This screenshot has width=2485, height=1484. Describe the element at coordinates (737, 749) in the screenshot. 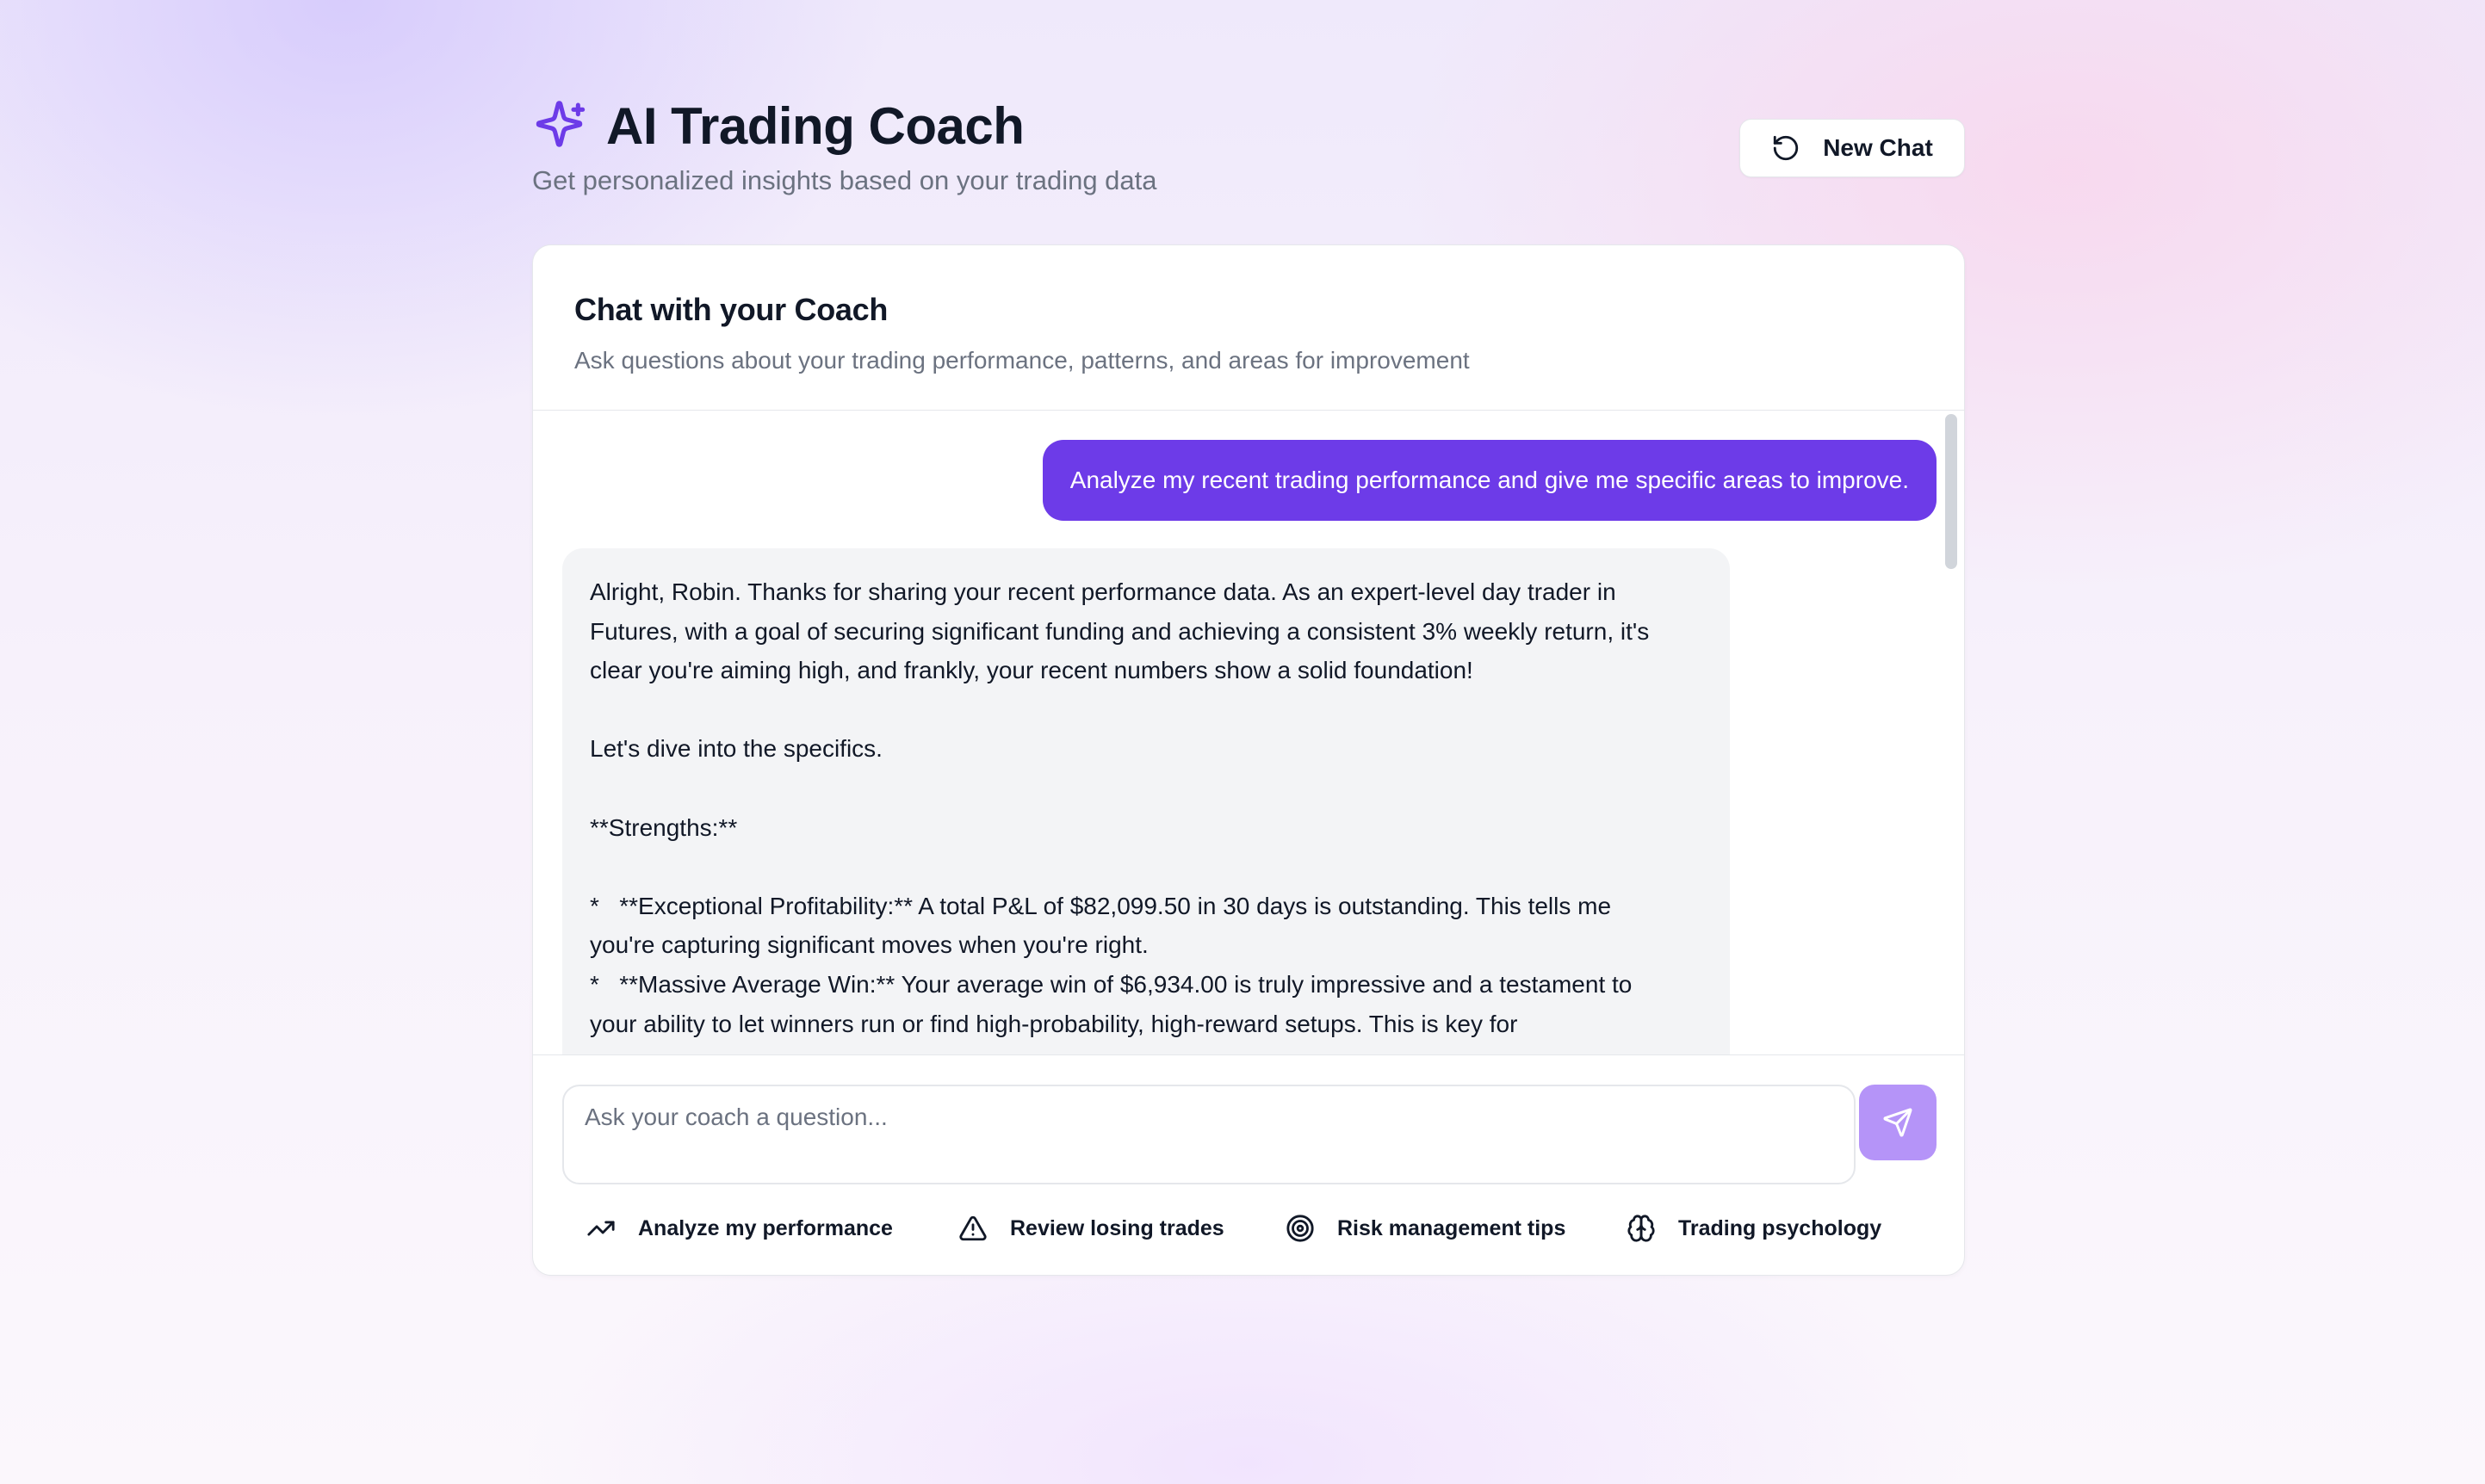

I see `assistant-message-line: Let's dive into the specifics.` at that location.